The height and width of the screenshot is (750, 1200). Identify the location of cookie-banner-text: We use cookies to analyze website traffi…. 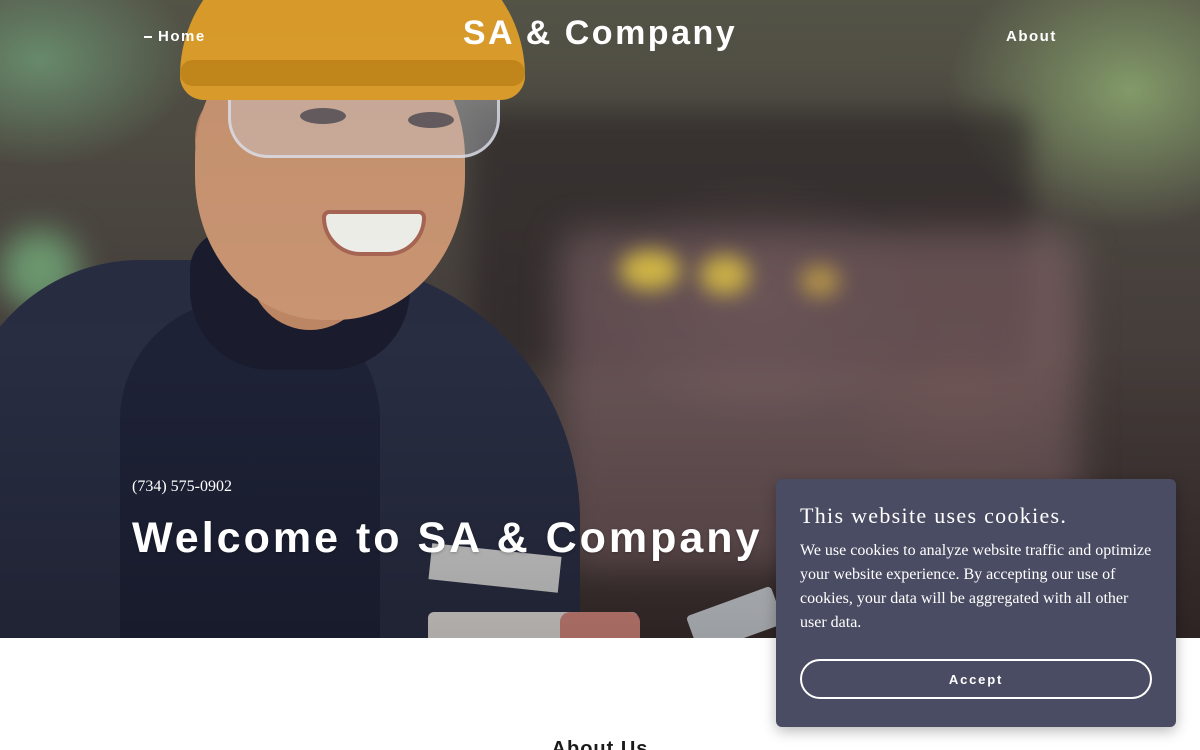
(976, 586).